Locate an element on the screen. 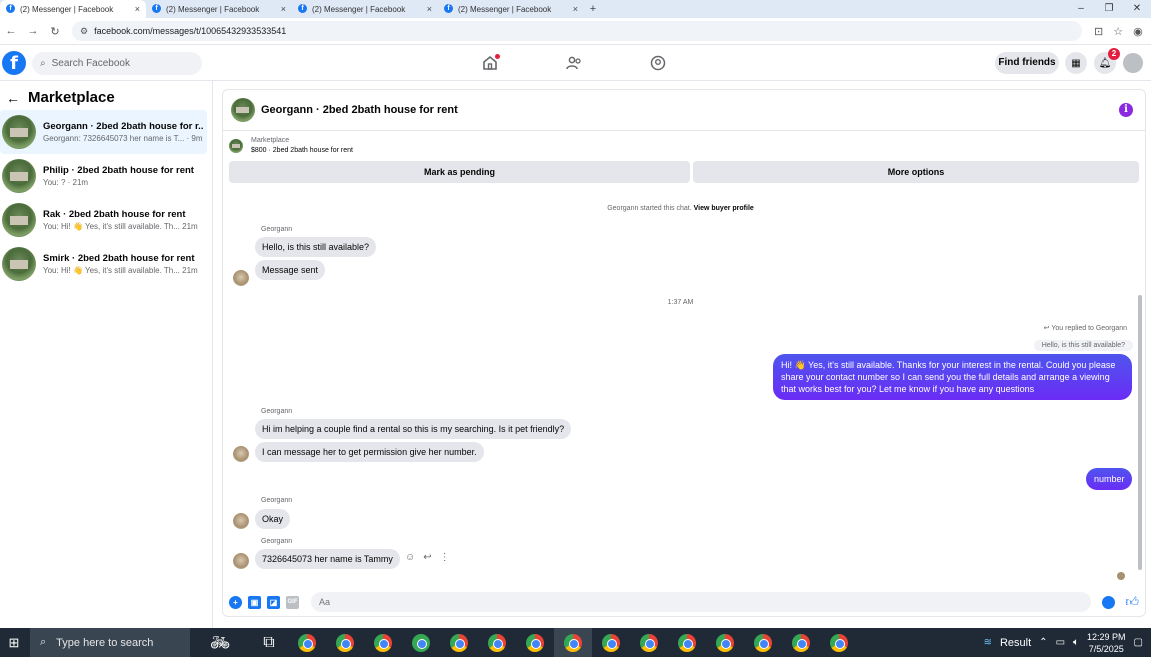 The image size is (1151, 657). groups-icon is located at coordinates (658, 63).